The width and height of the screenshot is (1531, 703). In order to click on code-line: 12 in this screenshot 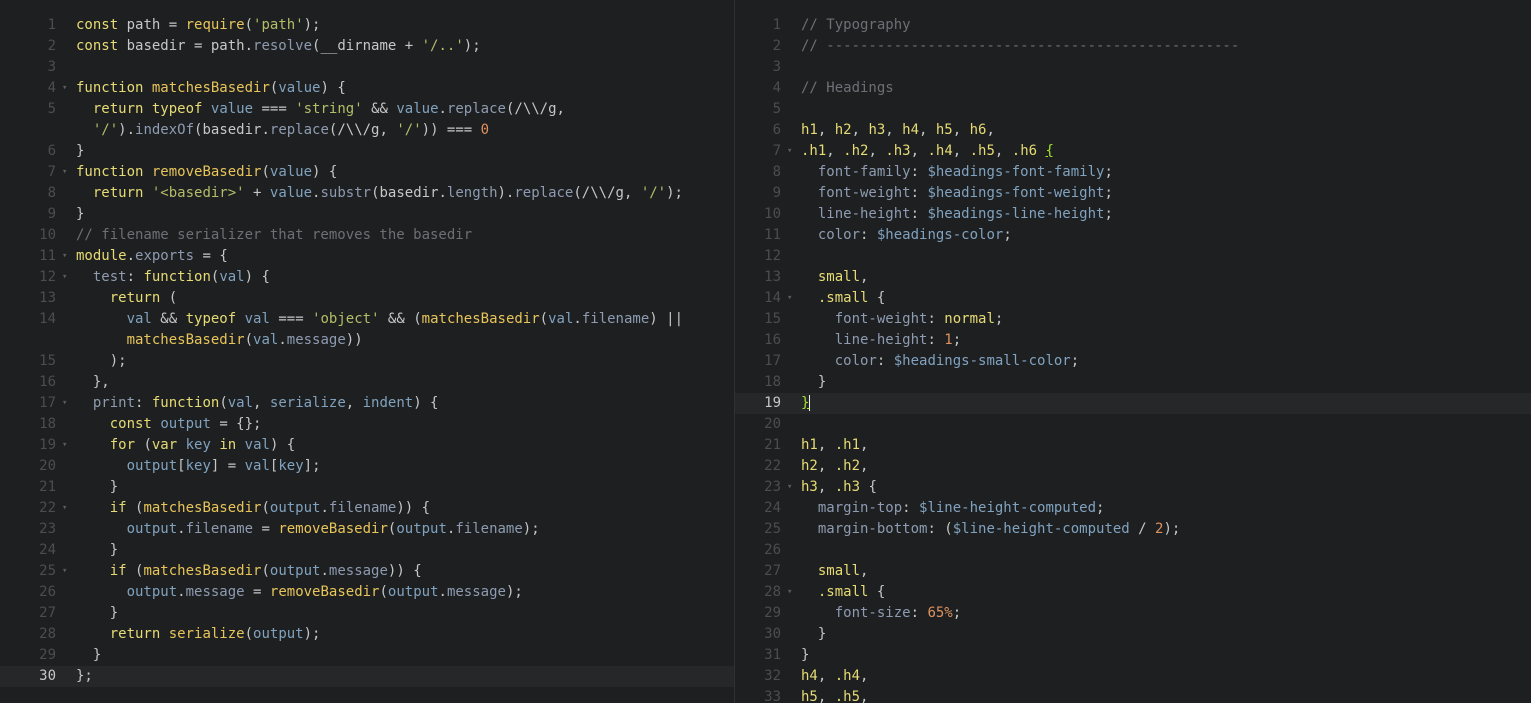, I will do `click(1133, 256)`.